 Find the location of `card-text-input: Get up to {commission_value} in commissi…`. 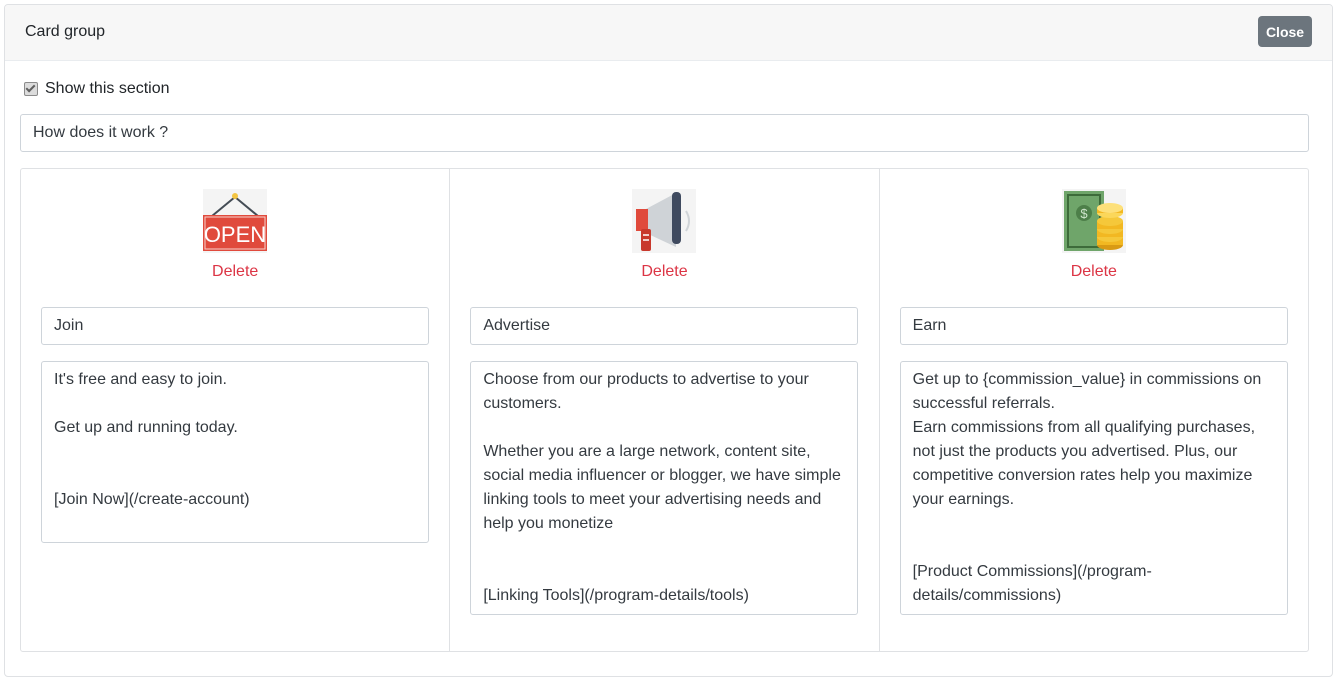

card-text-input: Get up to {commission_value} in commissi… is located at coordinates (1093, 488).